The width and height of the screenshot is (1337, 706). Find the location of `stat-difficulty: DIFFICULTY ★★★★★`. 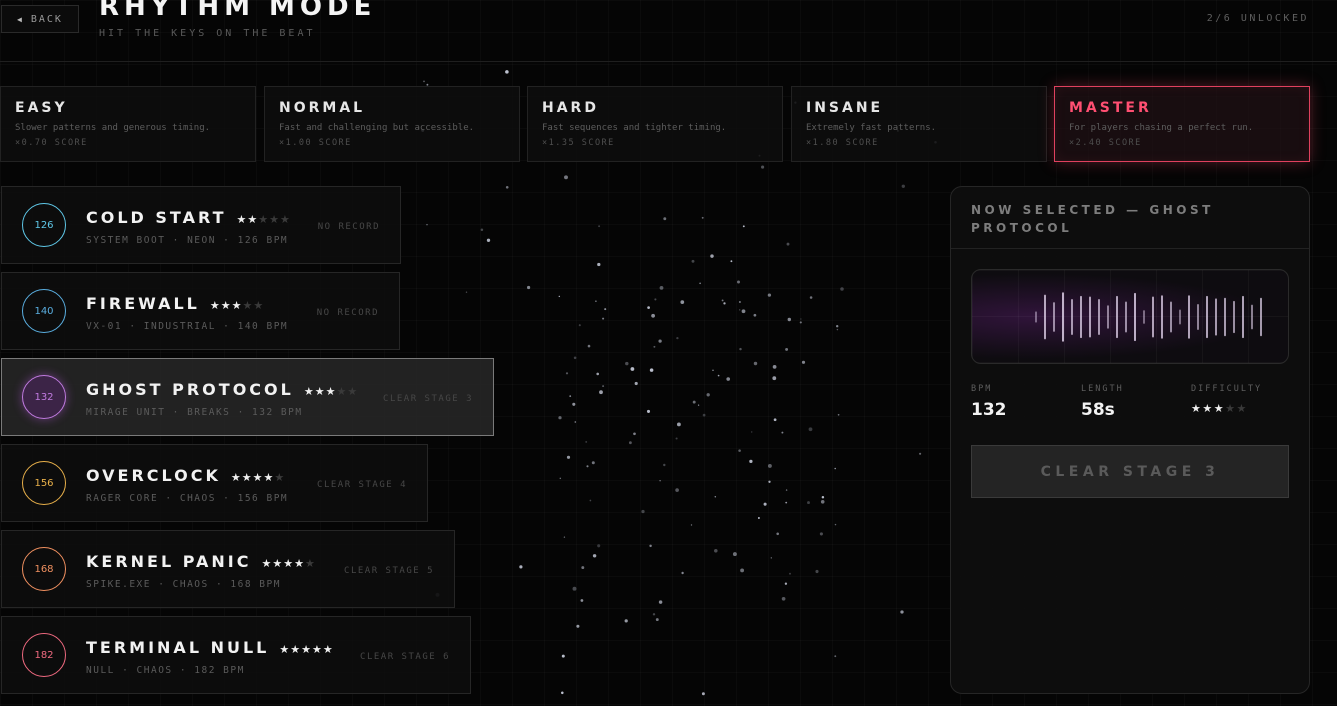

stat-difficulty: DIFFICULTY ★★★★★ is located at coordinates (1226, 399).